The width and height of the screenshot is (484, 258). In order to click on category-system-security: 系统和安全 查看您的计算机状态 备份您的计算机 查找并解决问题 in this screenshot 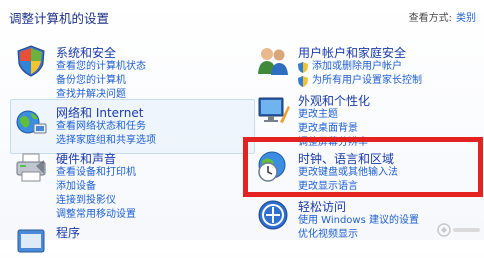, I will do `click(129, 73)`.